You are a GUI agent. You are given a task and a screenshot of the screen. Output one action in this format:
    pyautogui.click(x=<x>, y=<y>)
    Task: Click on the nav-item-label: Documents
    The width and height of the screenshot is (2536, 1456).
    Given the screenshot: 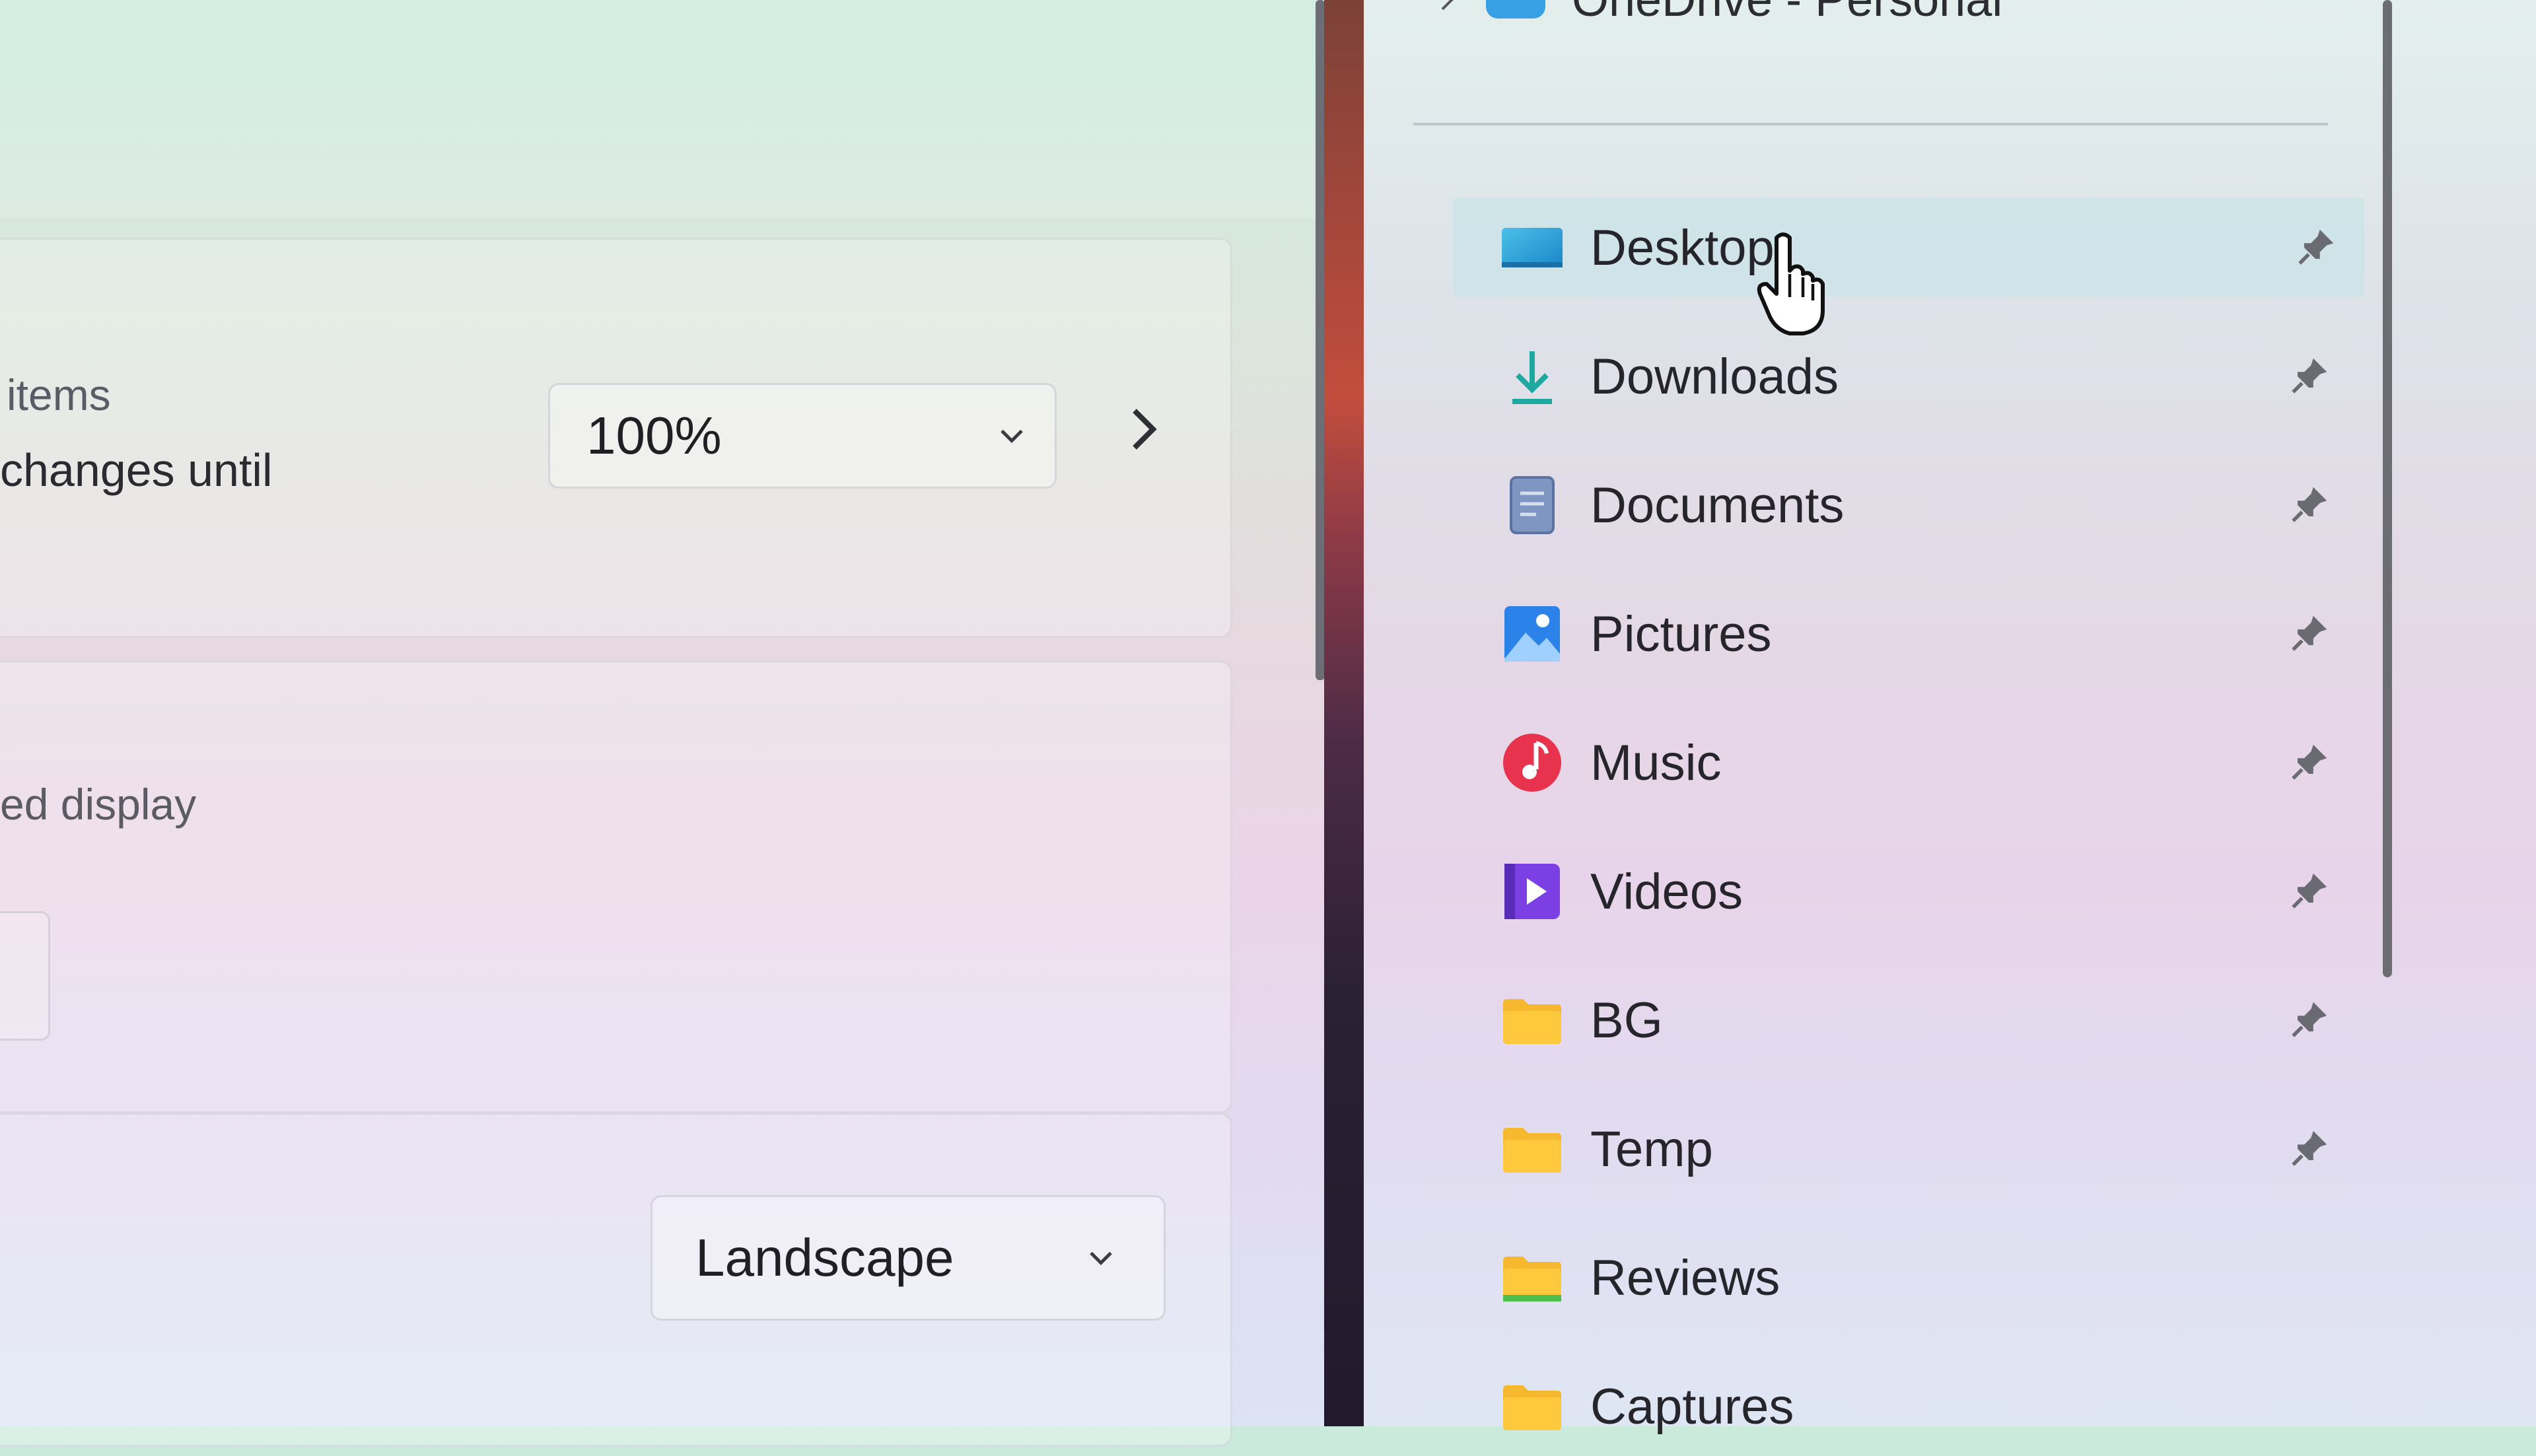 What is the action you would take?
    pyautogui.click(x=1717, y=505)
    